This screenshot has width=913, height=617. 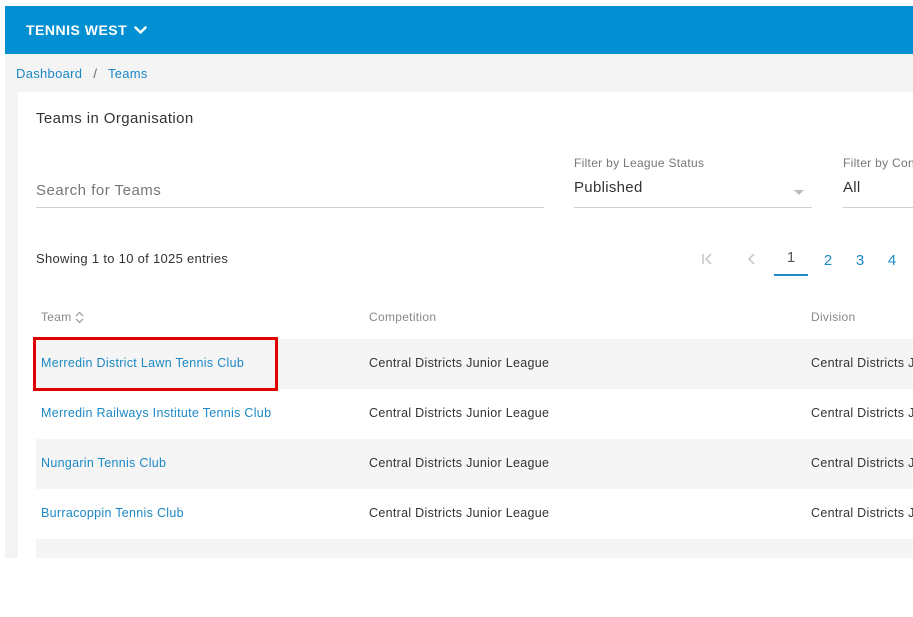 What do you see at coordinates (56, 317) in the screenshot?
I see `column-header-team-label: Team` at bounding box center [56, 317].